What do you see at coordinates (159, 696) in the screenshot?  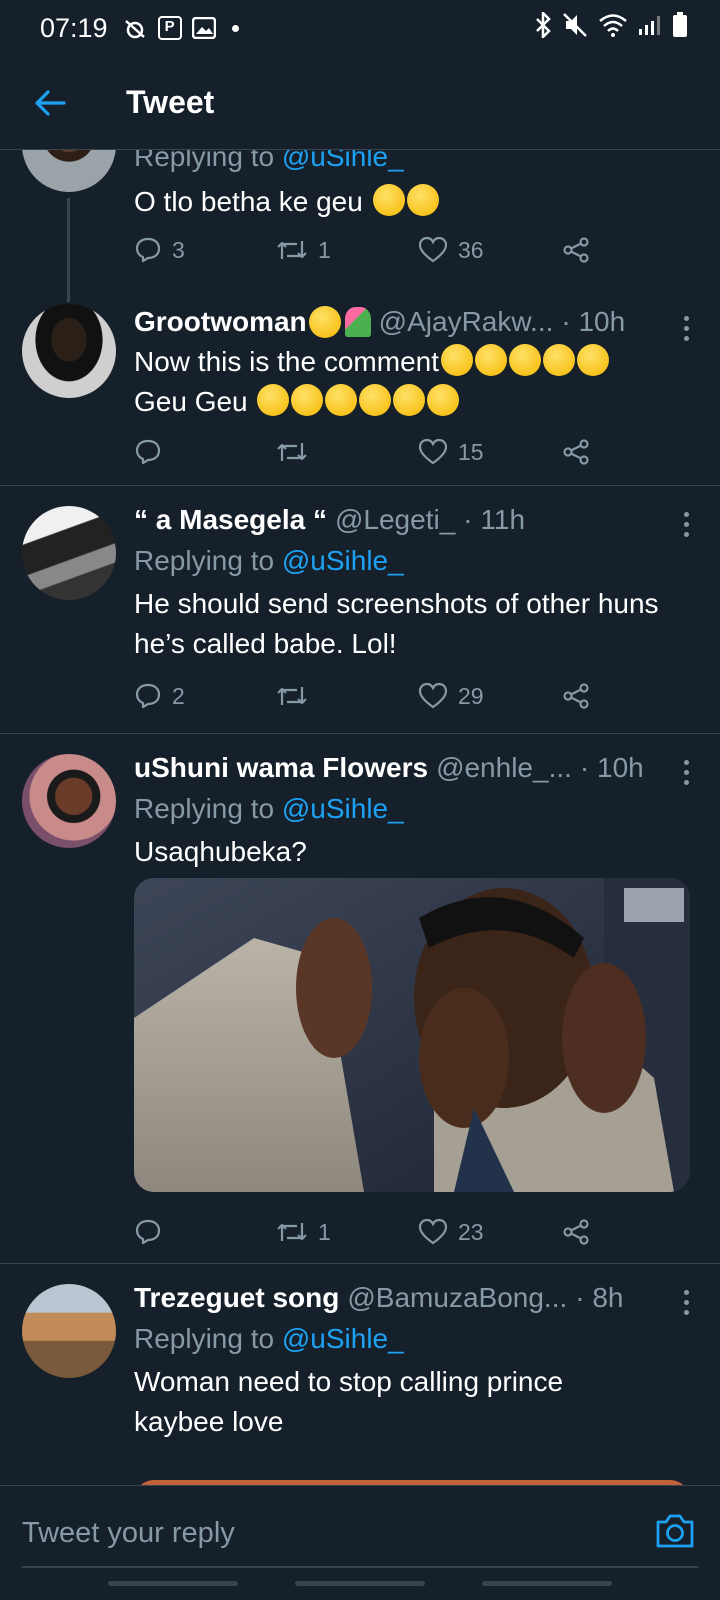 I see `reply-button: 2` at bounding box center [159, 696].